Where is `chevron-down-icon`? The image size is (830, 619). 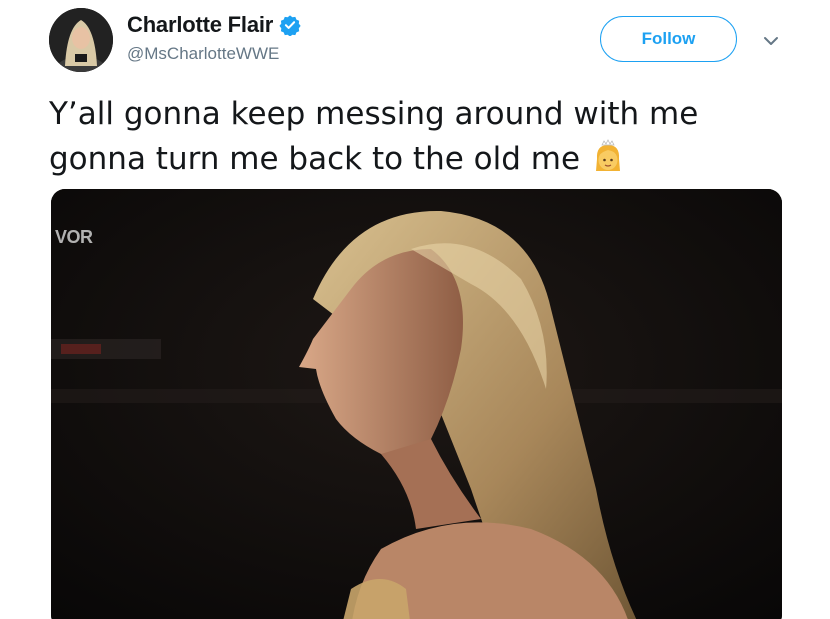
chevron-down-icon is located at coordinates (771, 41).